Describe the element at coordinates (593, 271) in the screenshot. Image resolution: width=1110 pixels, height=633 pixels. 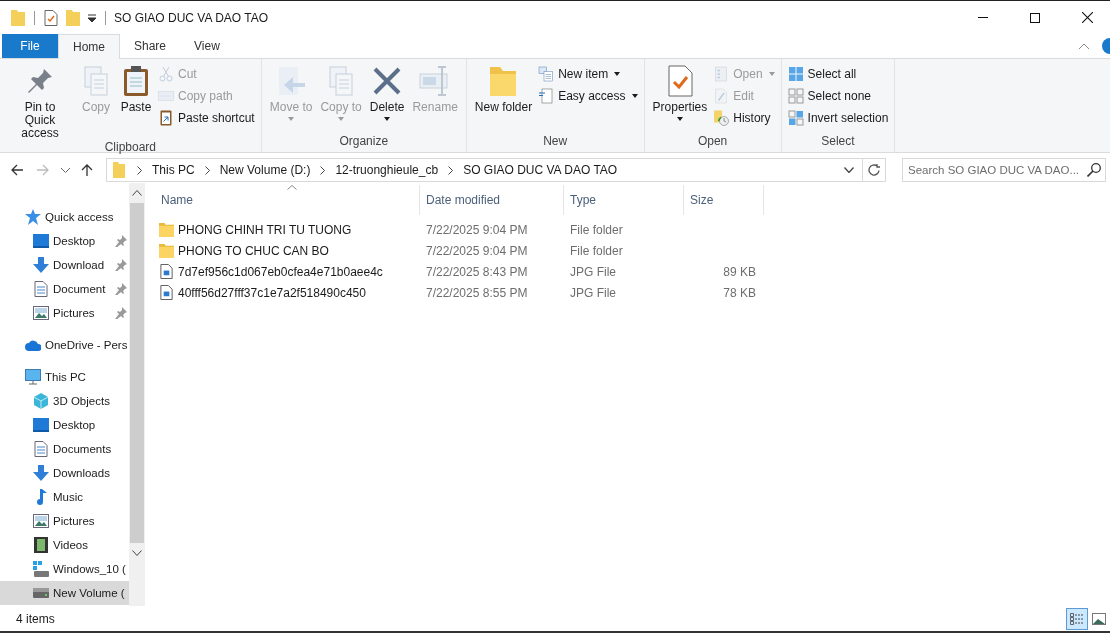
I see `type-cell-text: JPG File` at that location.